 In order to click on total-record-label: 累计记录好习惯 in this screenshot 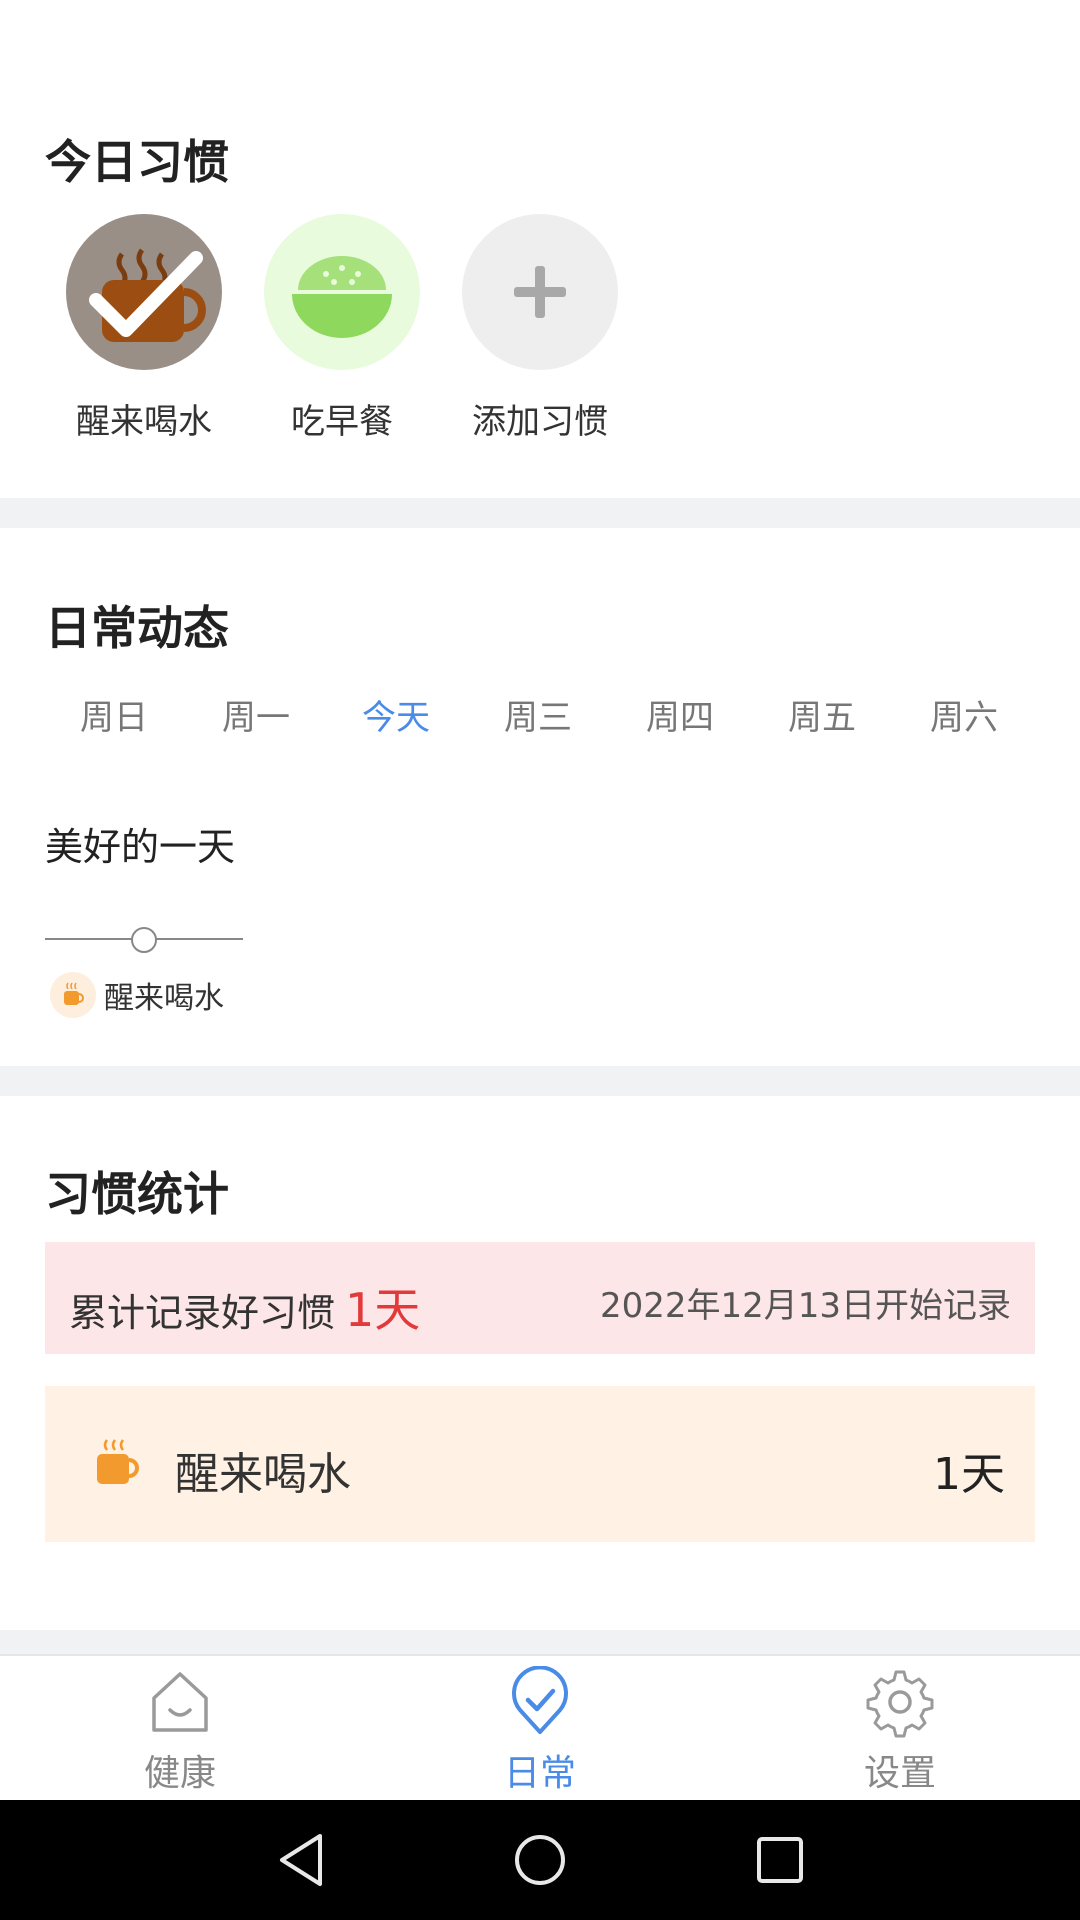, I will do `click(202, 1313)`.